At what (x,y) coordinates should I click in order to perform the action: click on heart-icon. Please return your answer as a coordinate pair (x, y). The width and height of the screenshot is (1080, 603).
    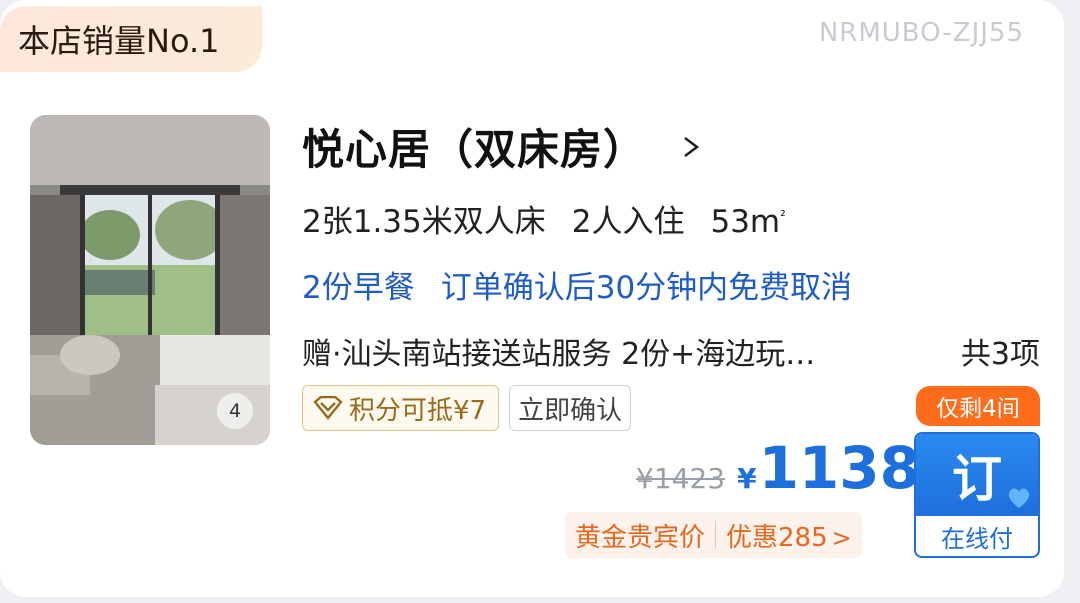
    Looking at the image, I should click on (1019, 498).